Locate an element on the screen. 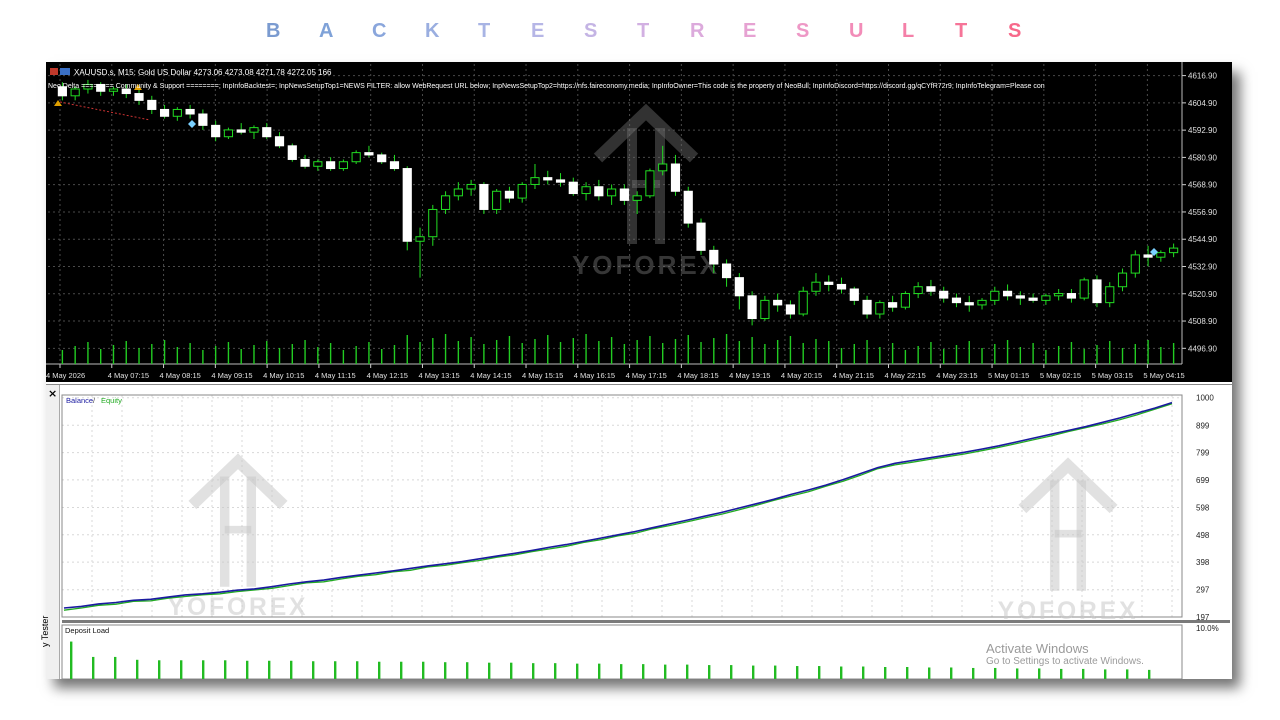 This screenshot has width=1280, height=720. activate-windows-title: Activate Windows is located at coordinates (1037, 648).